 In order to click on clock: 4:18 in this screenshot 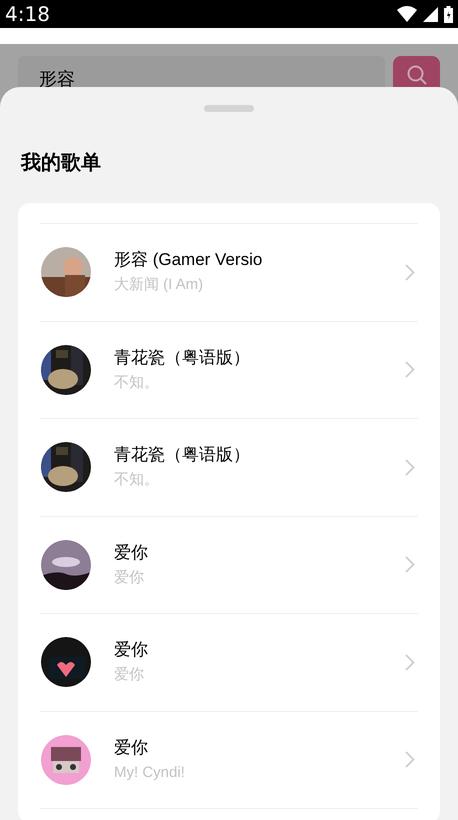, I will do `click(27, 14)`.